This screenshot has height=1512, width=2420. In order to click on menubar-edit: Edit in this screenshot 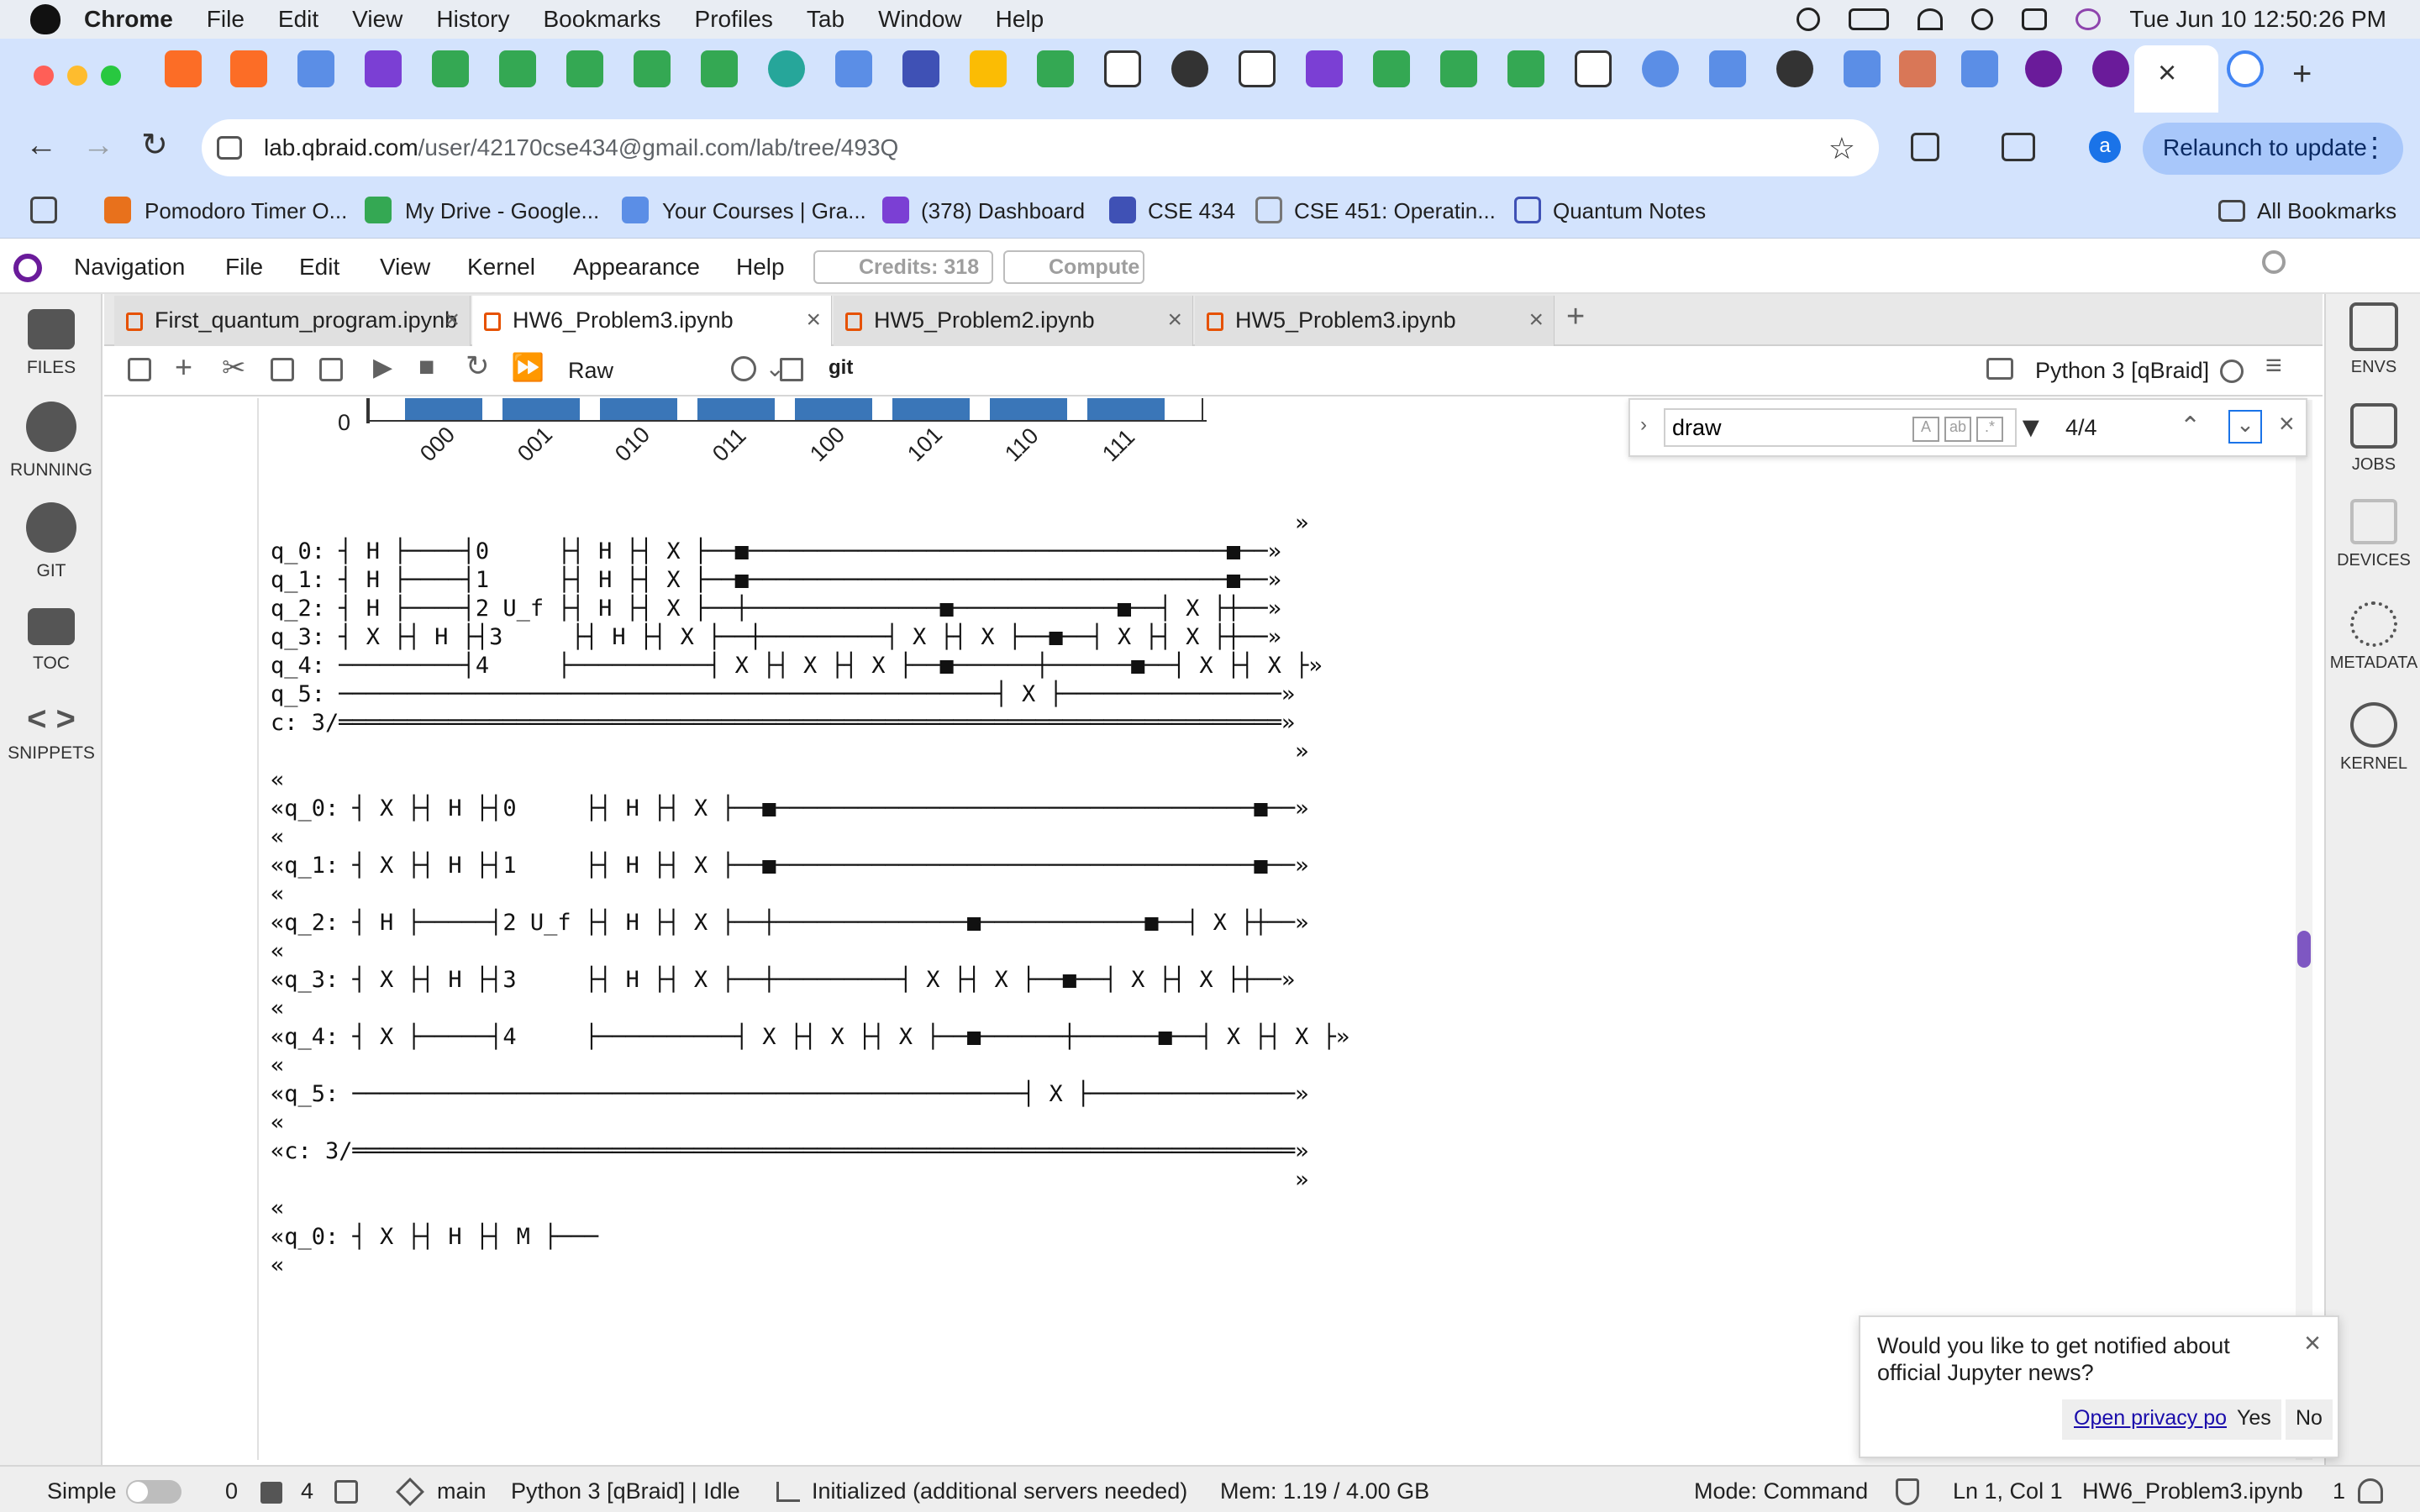, I will do `click(298, 19)`.